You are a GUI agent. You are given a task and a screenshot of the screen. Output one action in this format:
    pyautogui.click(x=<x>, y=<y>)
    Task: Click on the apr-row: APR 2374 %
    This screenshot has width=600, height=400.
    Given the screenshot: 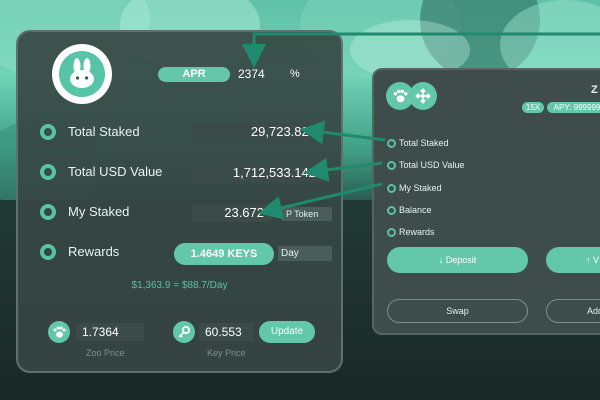 What is the action you would take?
    pyautogui.click(x=229, y=74)
    